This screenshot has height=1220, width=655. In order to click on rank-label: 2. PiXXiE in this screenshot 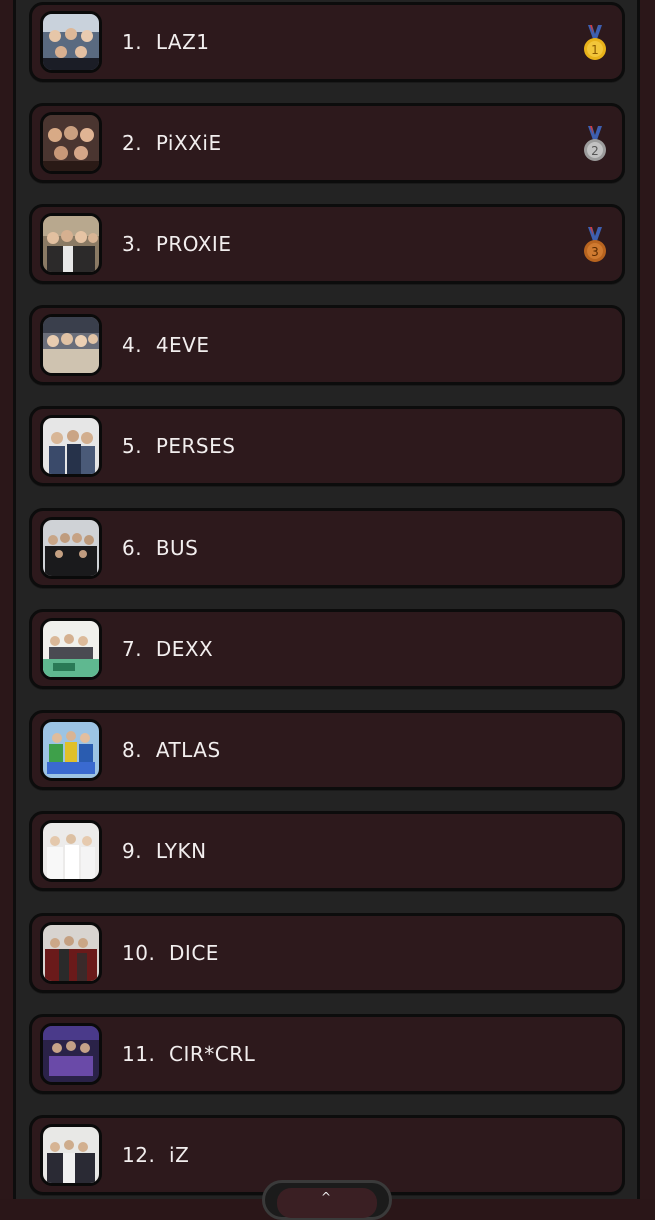, I will do `click(172, 143)`.